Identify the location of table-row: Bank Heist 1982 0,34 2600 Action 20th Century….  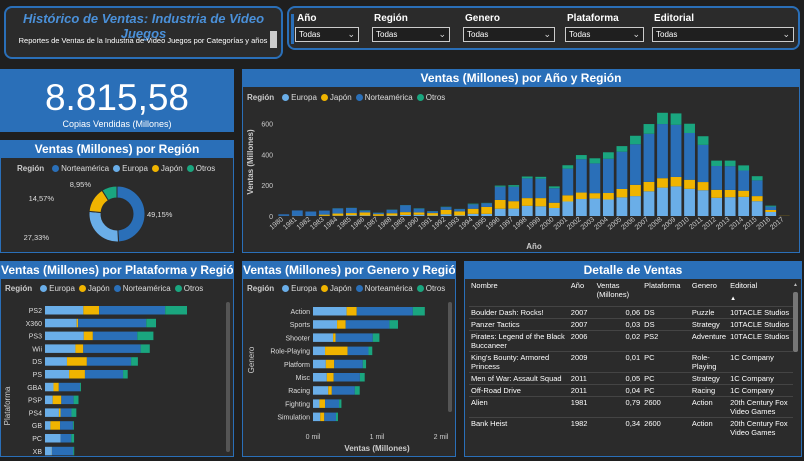
(632, 427).